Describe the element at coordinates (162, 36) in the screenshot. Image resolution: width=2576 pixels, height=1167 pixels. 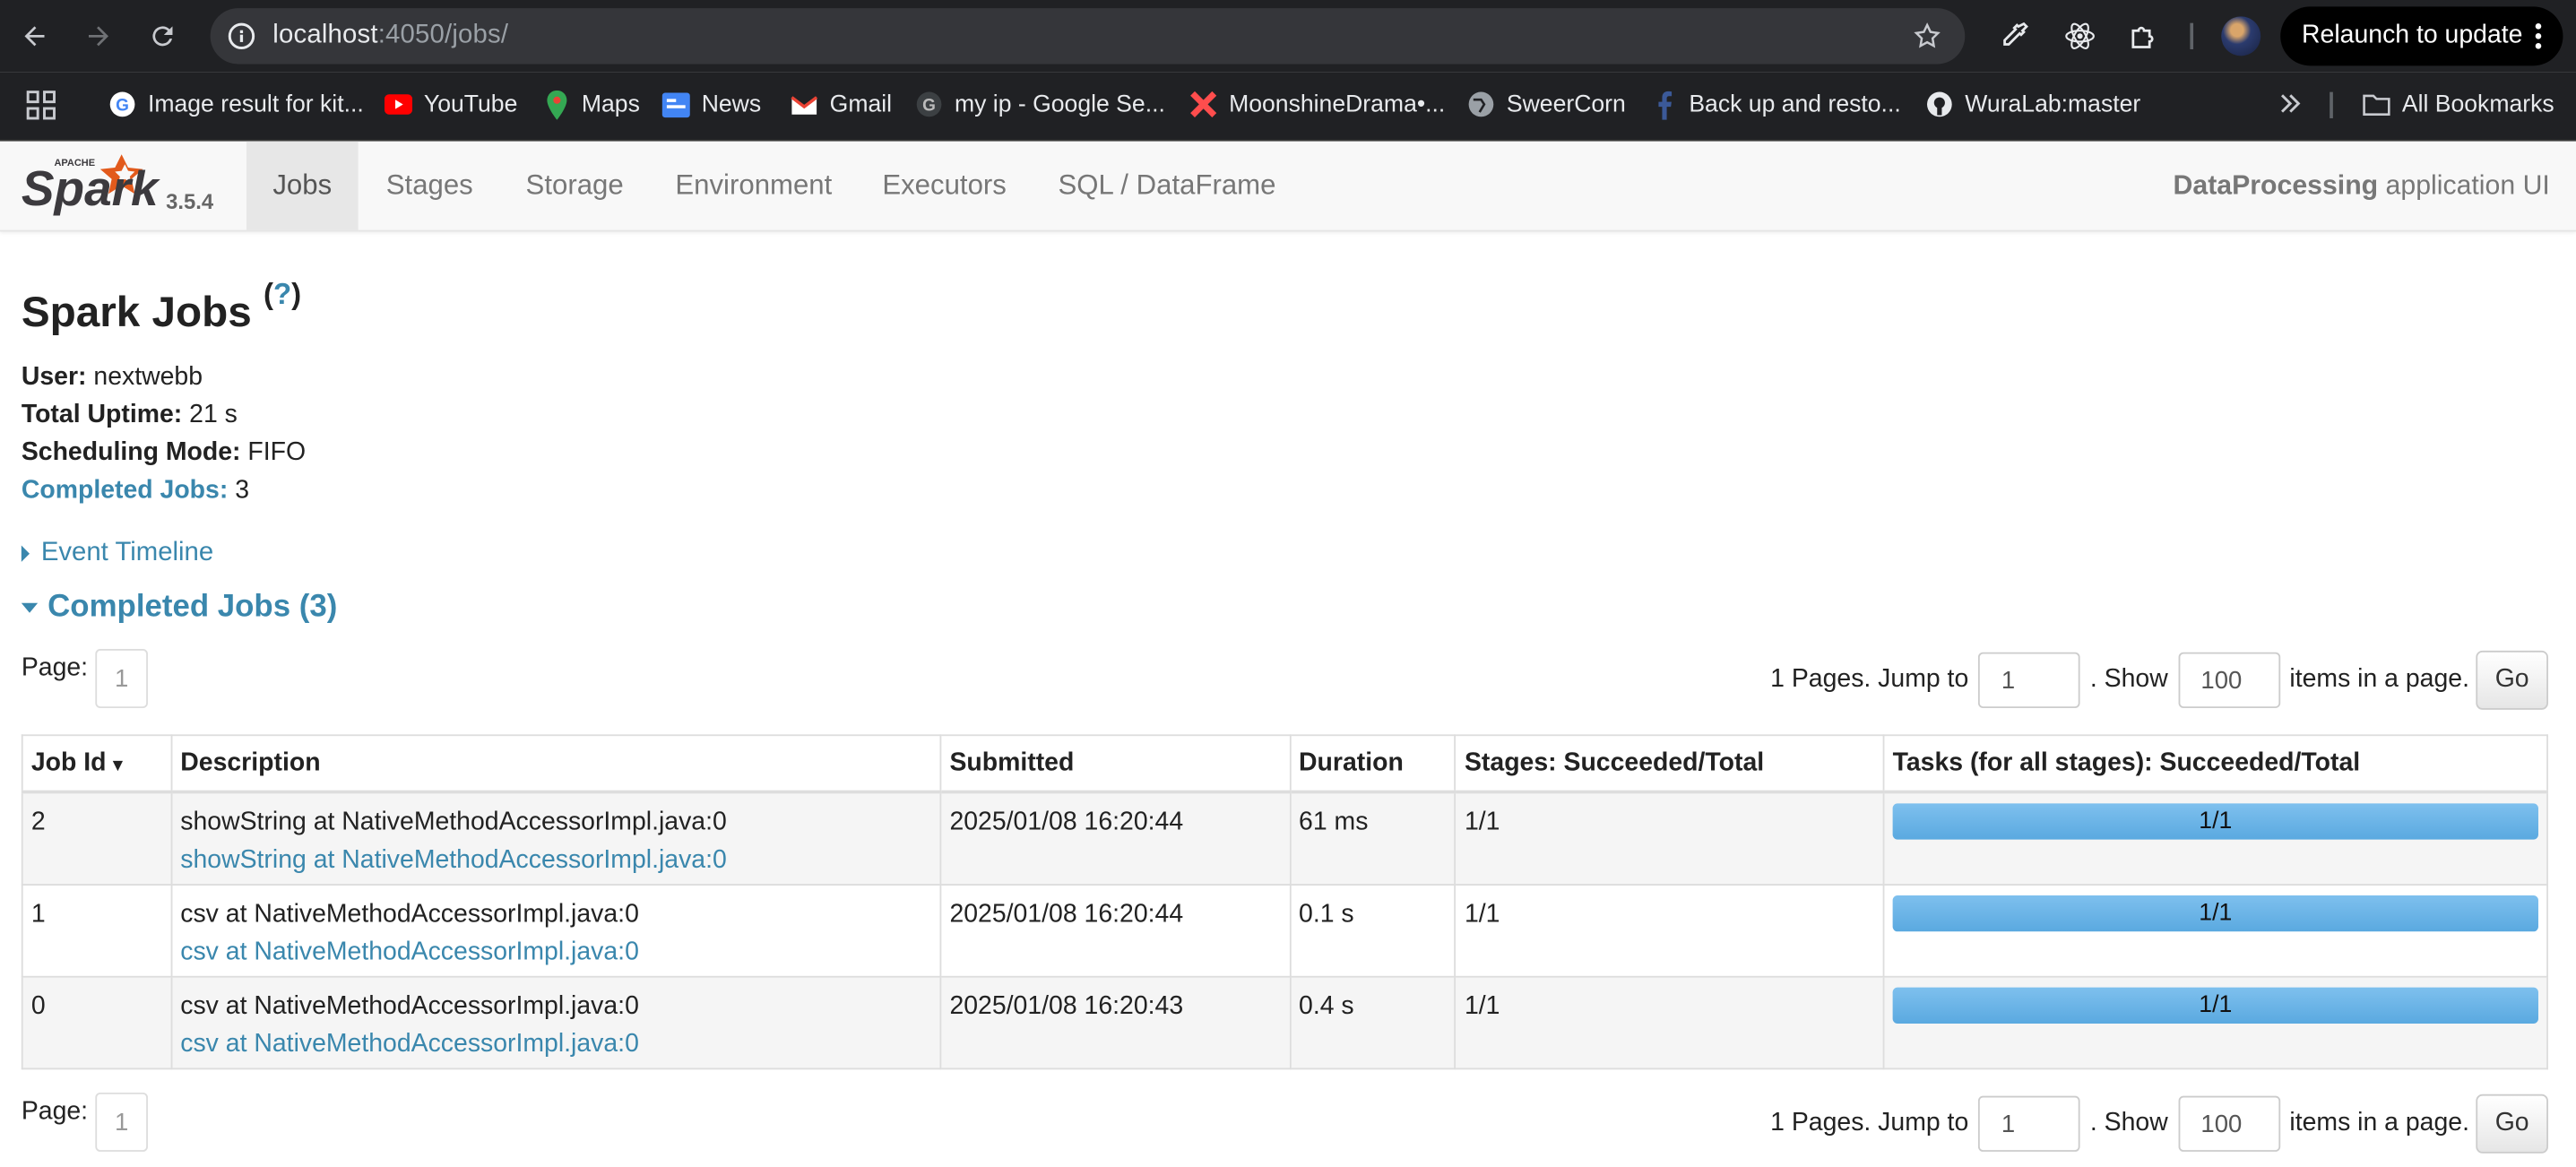
I see `reload-button` at that location.